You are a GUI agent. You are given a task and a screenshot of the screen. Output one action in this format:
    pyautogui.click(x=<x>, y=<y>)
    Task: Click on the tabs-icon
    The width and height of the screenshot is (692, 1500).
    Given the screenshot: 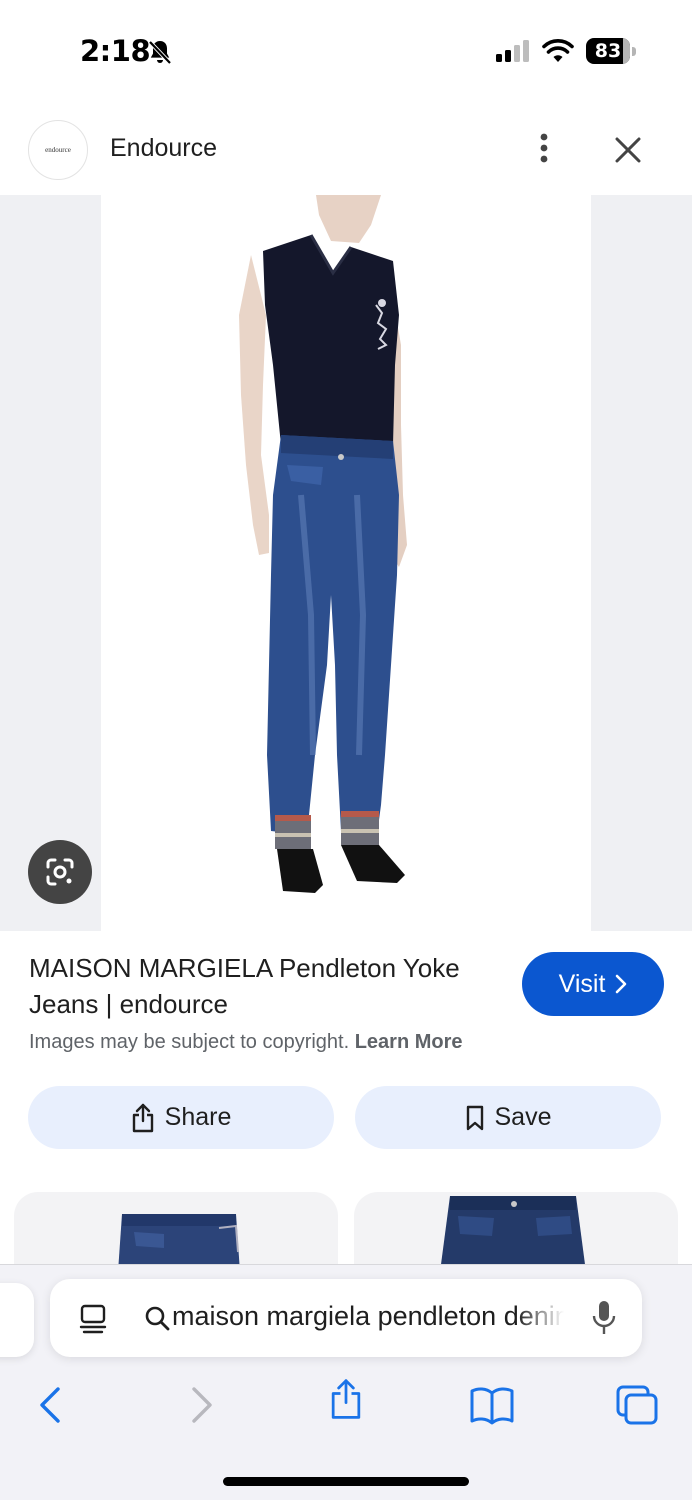 What is the action you would take?
    pyautogui.click(x=638, y=1405)
    